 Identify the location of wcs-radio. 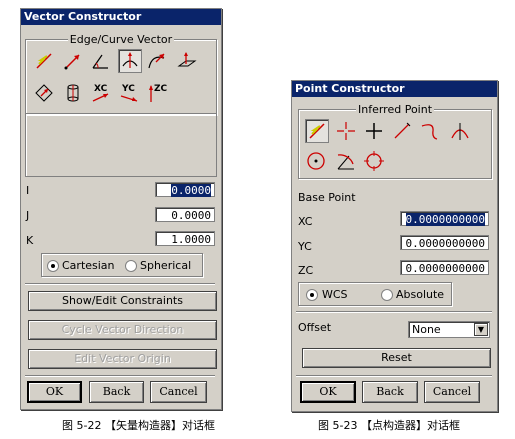
(312, 295).